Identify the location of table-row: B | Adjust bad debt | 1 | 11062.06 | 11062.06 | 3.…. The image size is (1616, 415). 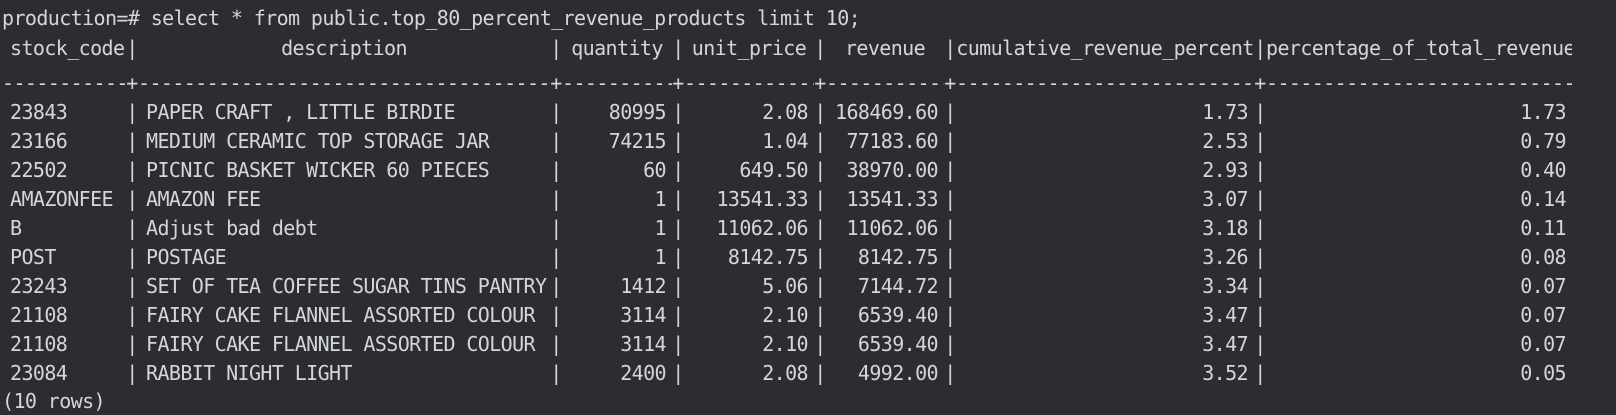
(809, 227).